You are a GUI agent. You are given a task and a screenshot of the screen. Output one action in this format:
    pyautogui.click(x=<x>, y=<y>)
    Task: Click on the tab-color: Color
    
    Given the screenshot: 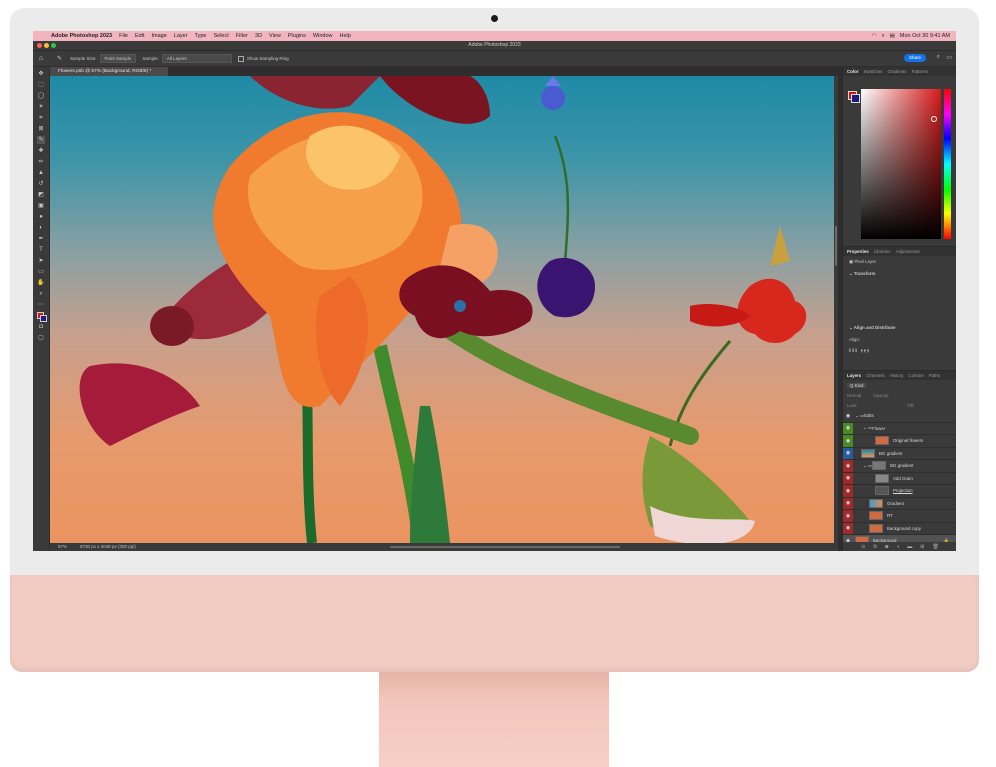 What is the action you would take?
    pyautogui.click(x=852, y=71)
    